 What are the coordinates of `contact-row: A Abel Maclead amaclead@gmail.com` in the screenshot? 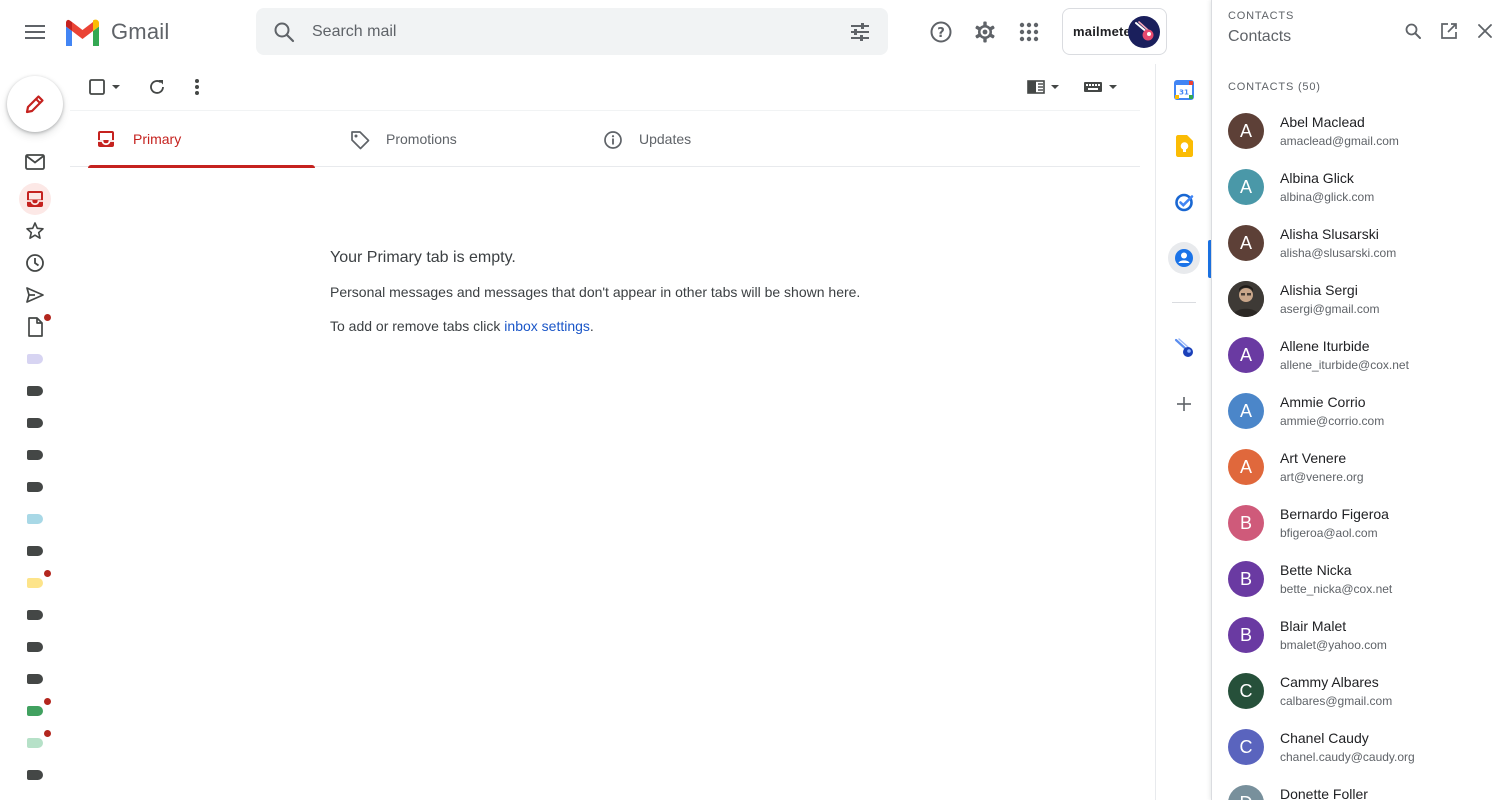 It's located at (1361, 131).